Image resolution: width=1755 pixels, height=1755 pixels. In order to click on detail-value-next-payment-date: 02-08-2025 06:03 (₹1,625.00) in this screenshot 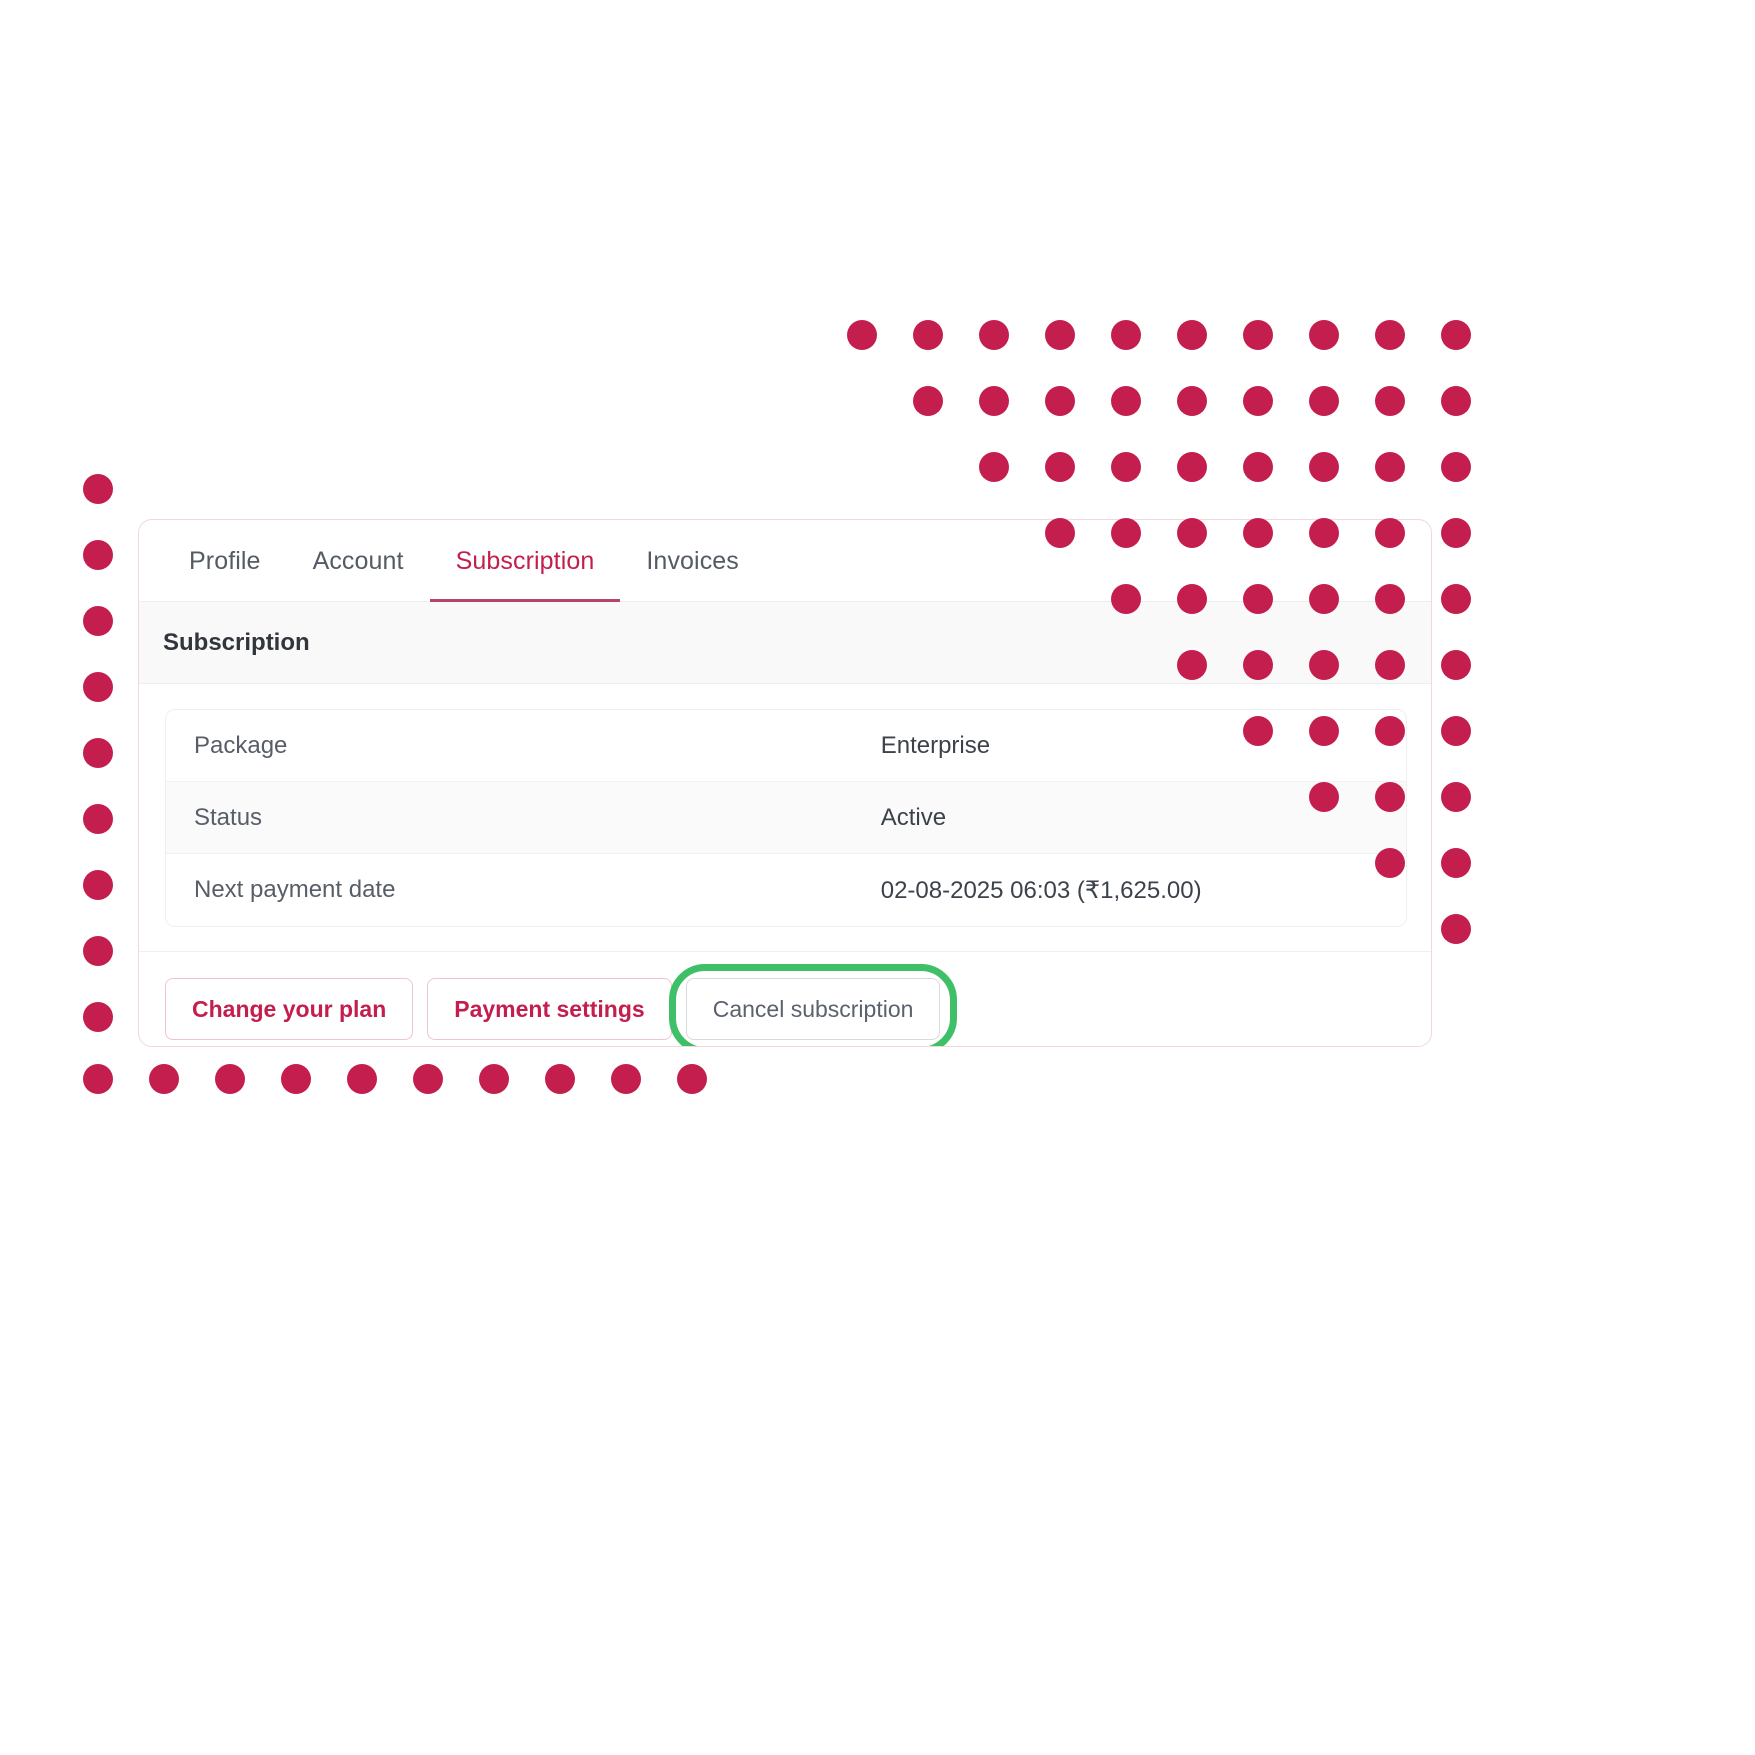, I will do `click(1041, 890)`.